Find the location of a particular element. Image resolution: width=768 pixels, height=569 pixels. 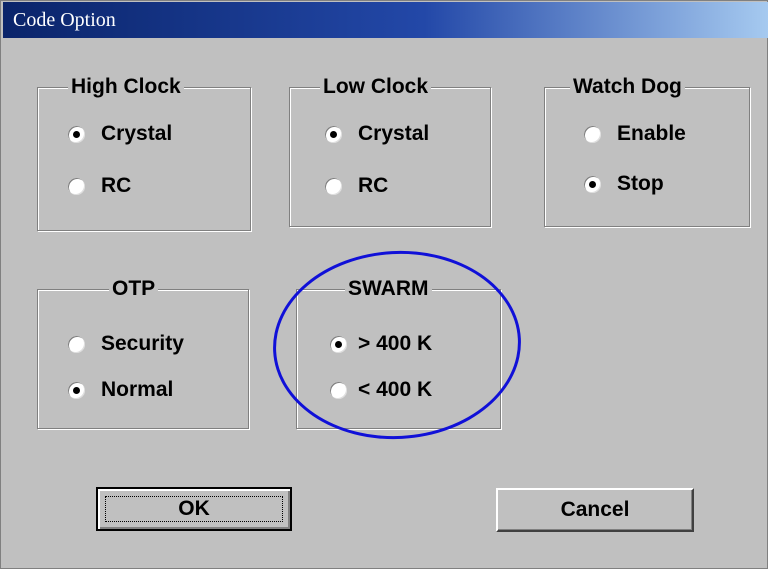

watch-dog-group: Watch Dog Enable Stop is located at coordinates (647, 150).